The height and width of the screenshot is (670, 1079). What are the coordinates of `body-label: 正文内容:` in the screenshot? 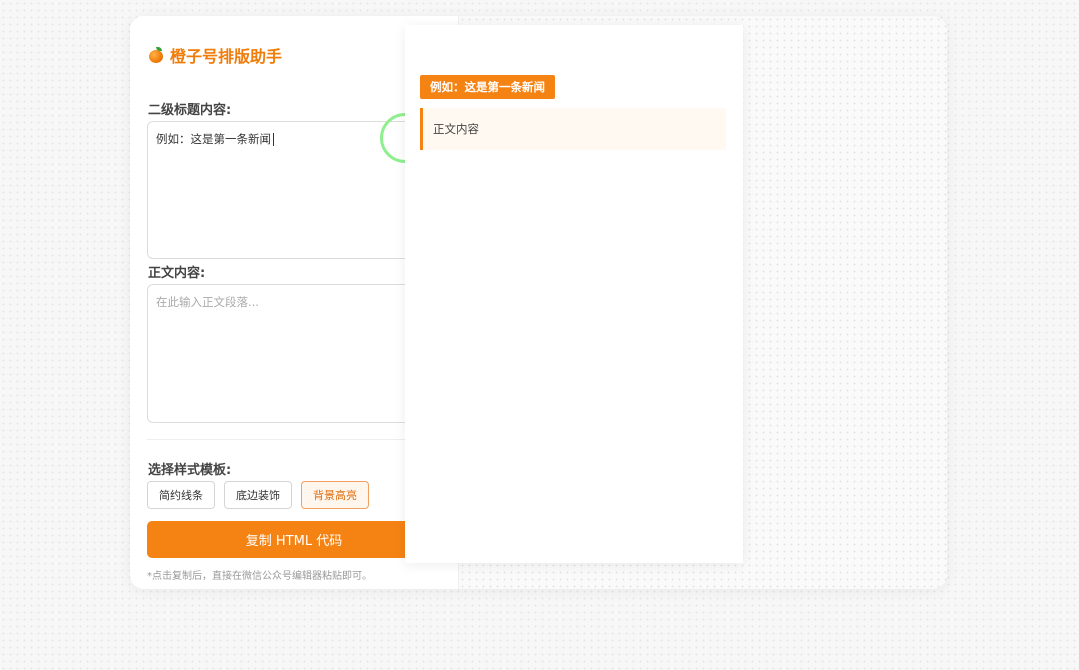 It's located at (177, 273).